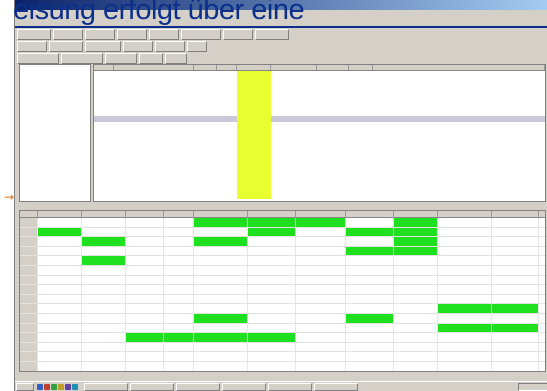 The height and width of the screenshot is (391, 547). I want to click on start-button, so click(25, 386).